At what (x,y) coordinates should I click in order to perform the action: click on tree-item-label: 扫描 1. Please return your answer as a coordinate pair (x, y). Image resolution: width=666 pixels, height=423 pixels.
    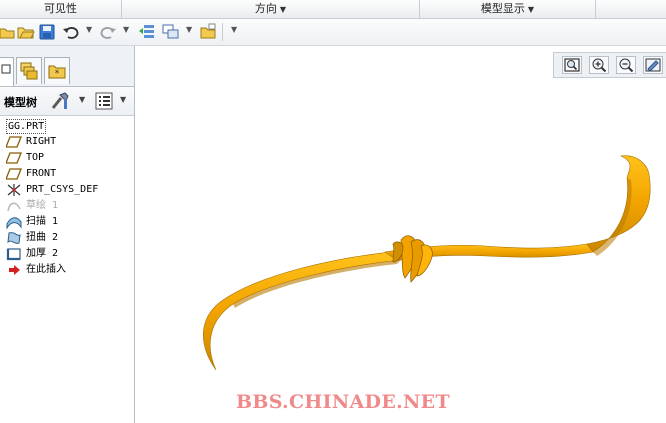
    Looking at the image, I should click on (42, 221).